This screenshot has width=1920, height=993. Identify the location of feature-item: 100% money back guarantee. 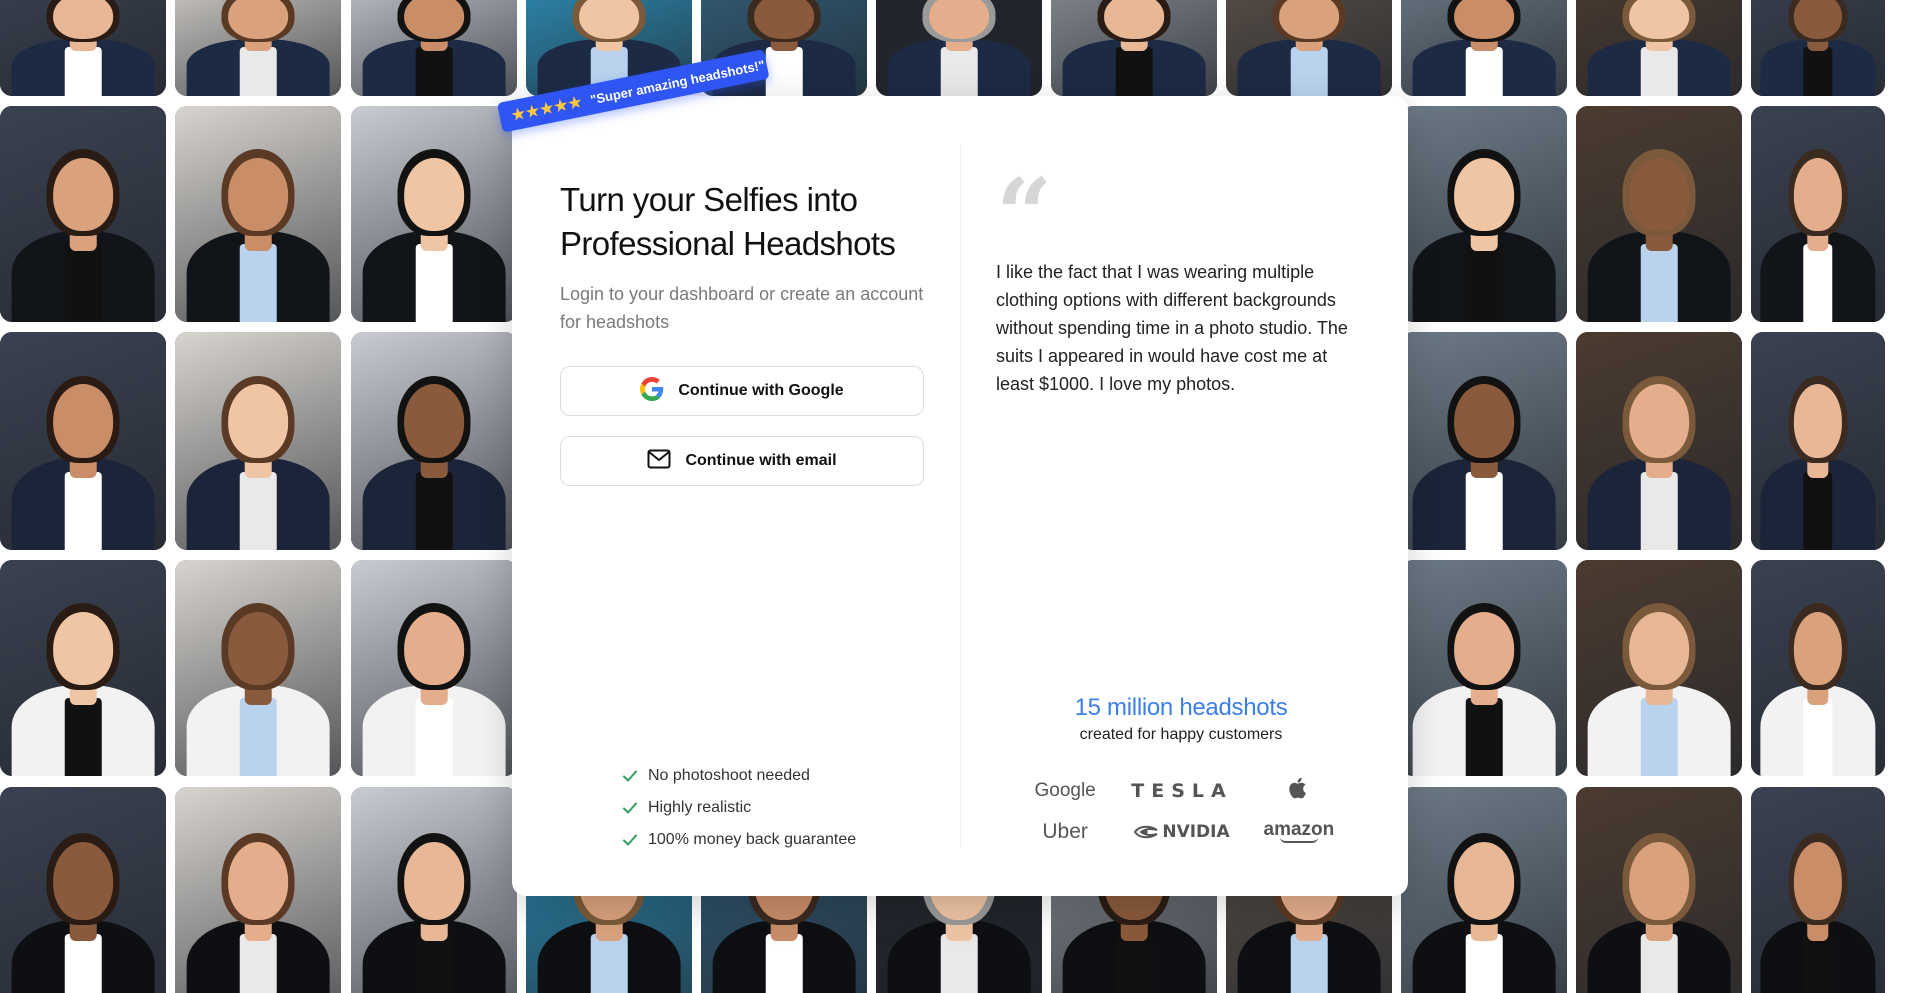
(739, 840).